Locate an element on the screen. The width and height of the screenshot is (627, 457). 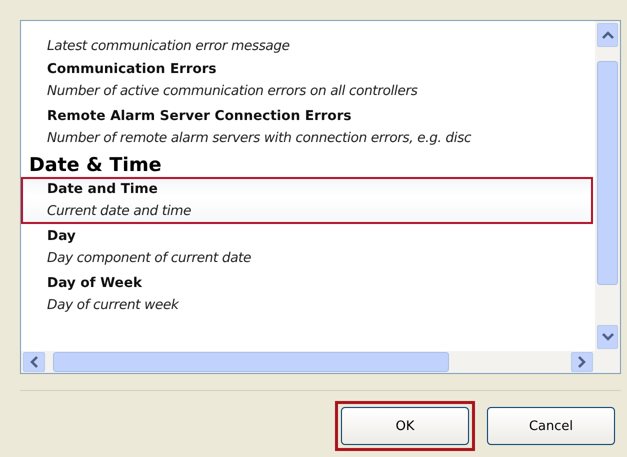
group-header: Date & Time is located at coordinates (95, 165).